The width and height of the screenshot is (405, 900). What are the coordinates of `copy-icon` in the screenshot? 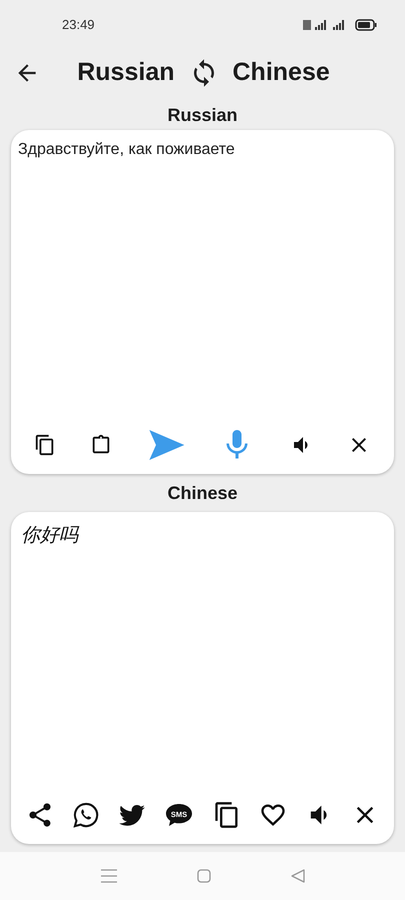 It's located at (45, 445).